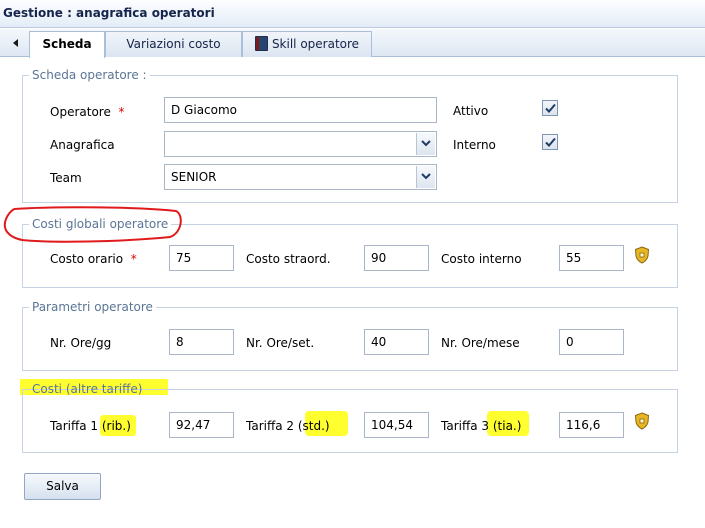  Describe the element at coordinates (66, 178) in the screenshot. I see `team-label: Team` at that location.